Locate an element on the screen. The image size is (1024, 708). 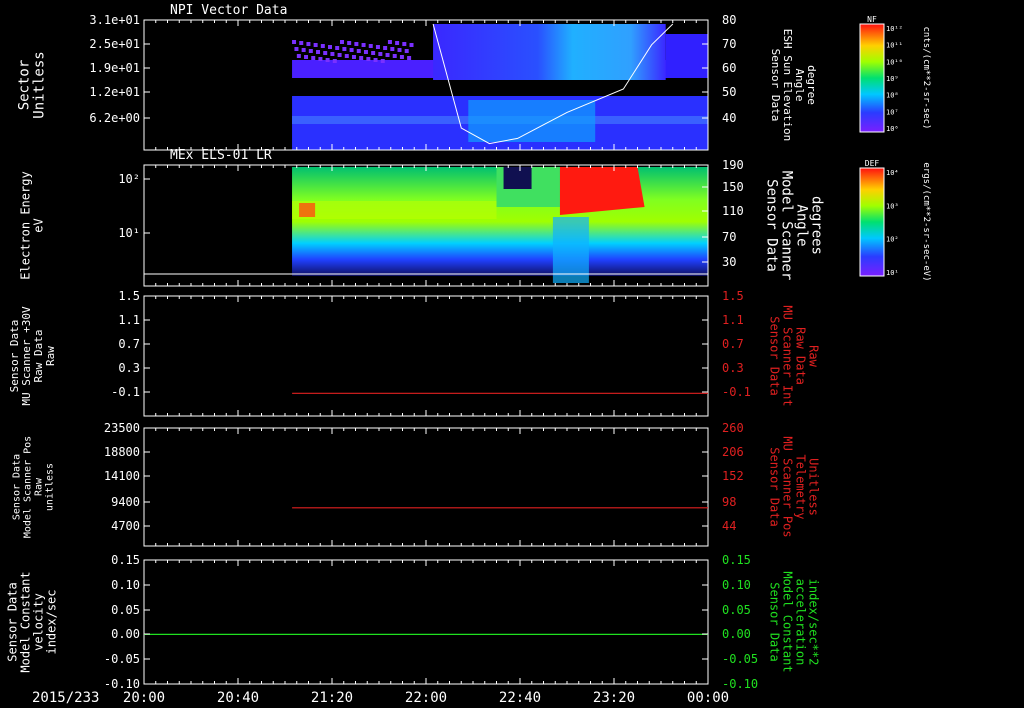
left-axis-label-line: index/sec is located at coordinates (52, 621).